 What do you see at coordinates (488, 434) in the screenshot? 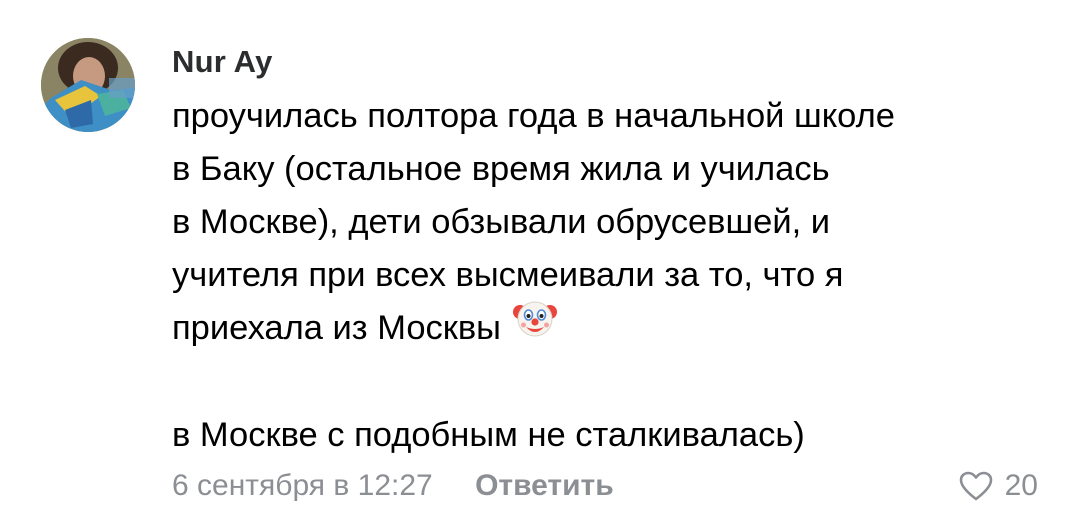
I see `comment-line: в Москве с подобным не сталкивалась)` at bounding box center [488, 434].